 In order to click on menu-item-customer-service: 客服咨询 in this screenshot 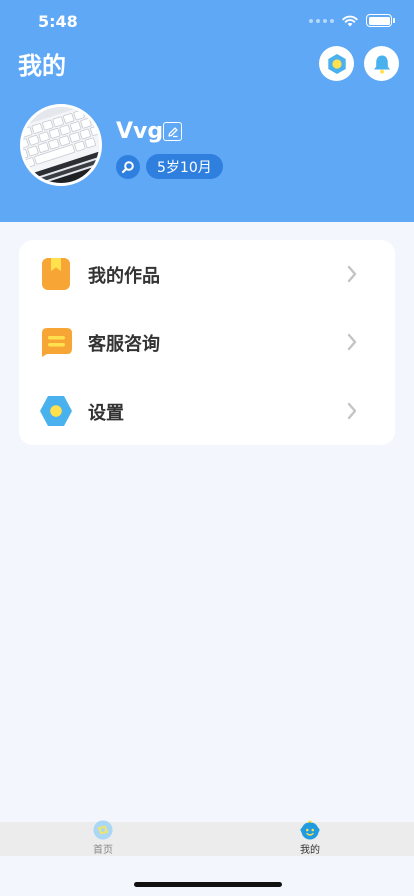, I will do `click(207, 342)`.